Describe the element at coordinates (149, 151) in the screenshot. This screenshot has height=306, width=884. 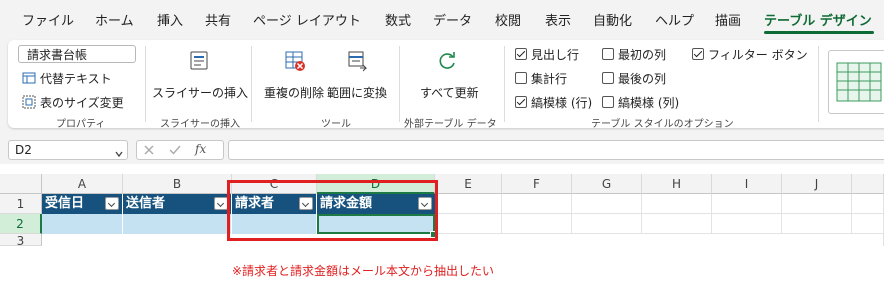
I see `cancel-icon` at that location.